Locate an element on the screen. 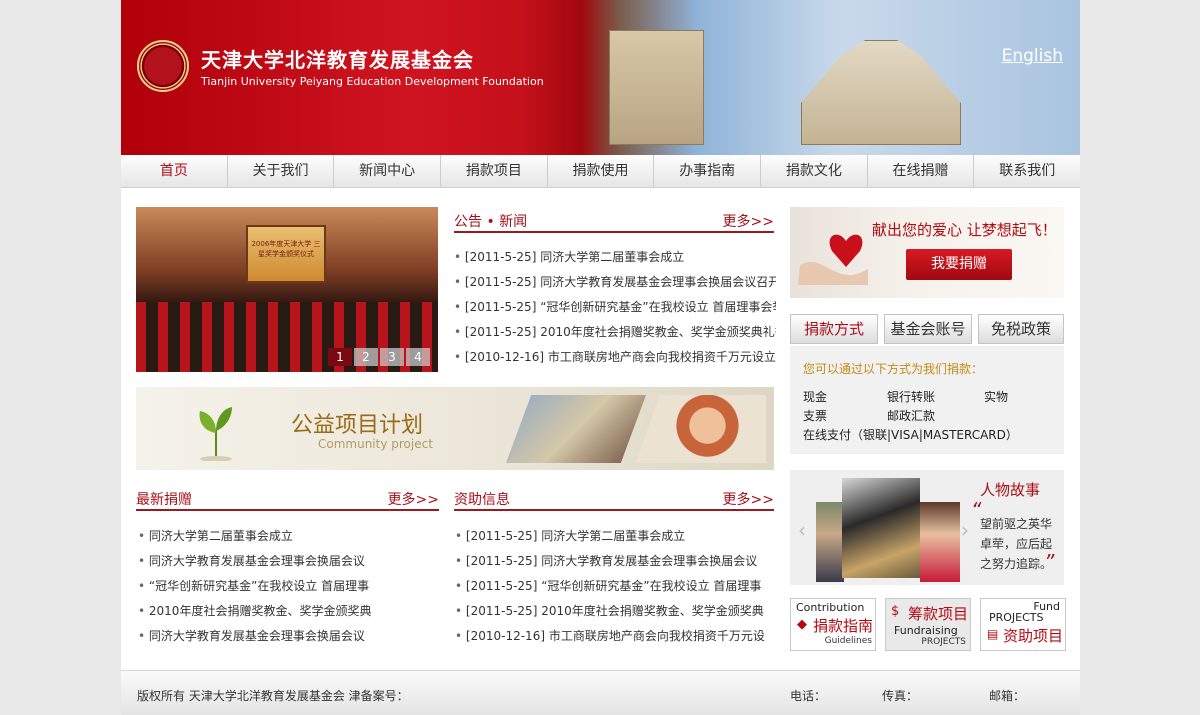  news-item: [2011-5-25] 同济大学教育发展基金会理事会换届会议召开 is located at coordinates (615, 282).